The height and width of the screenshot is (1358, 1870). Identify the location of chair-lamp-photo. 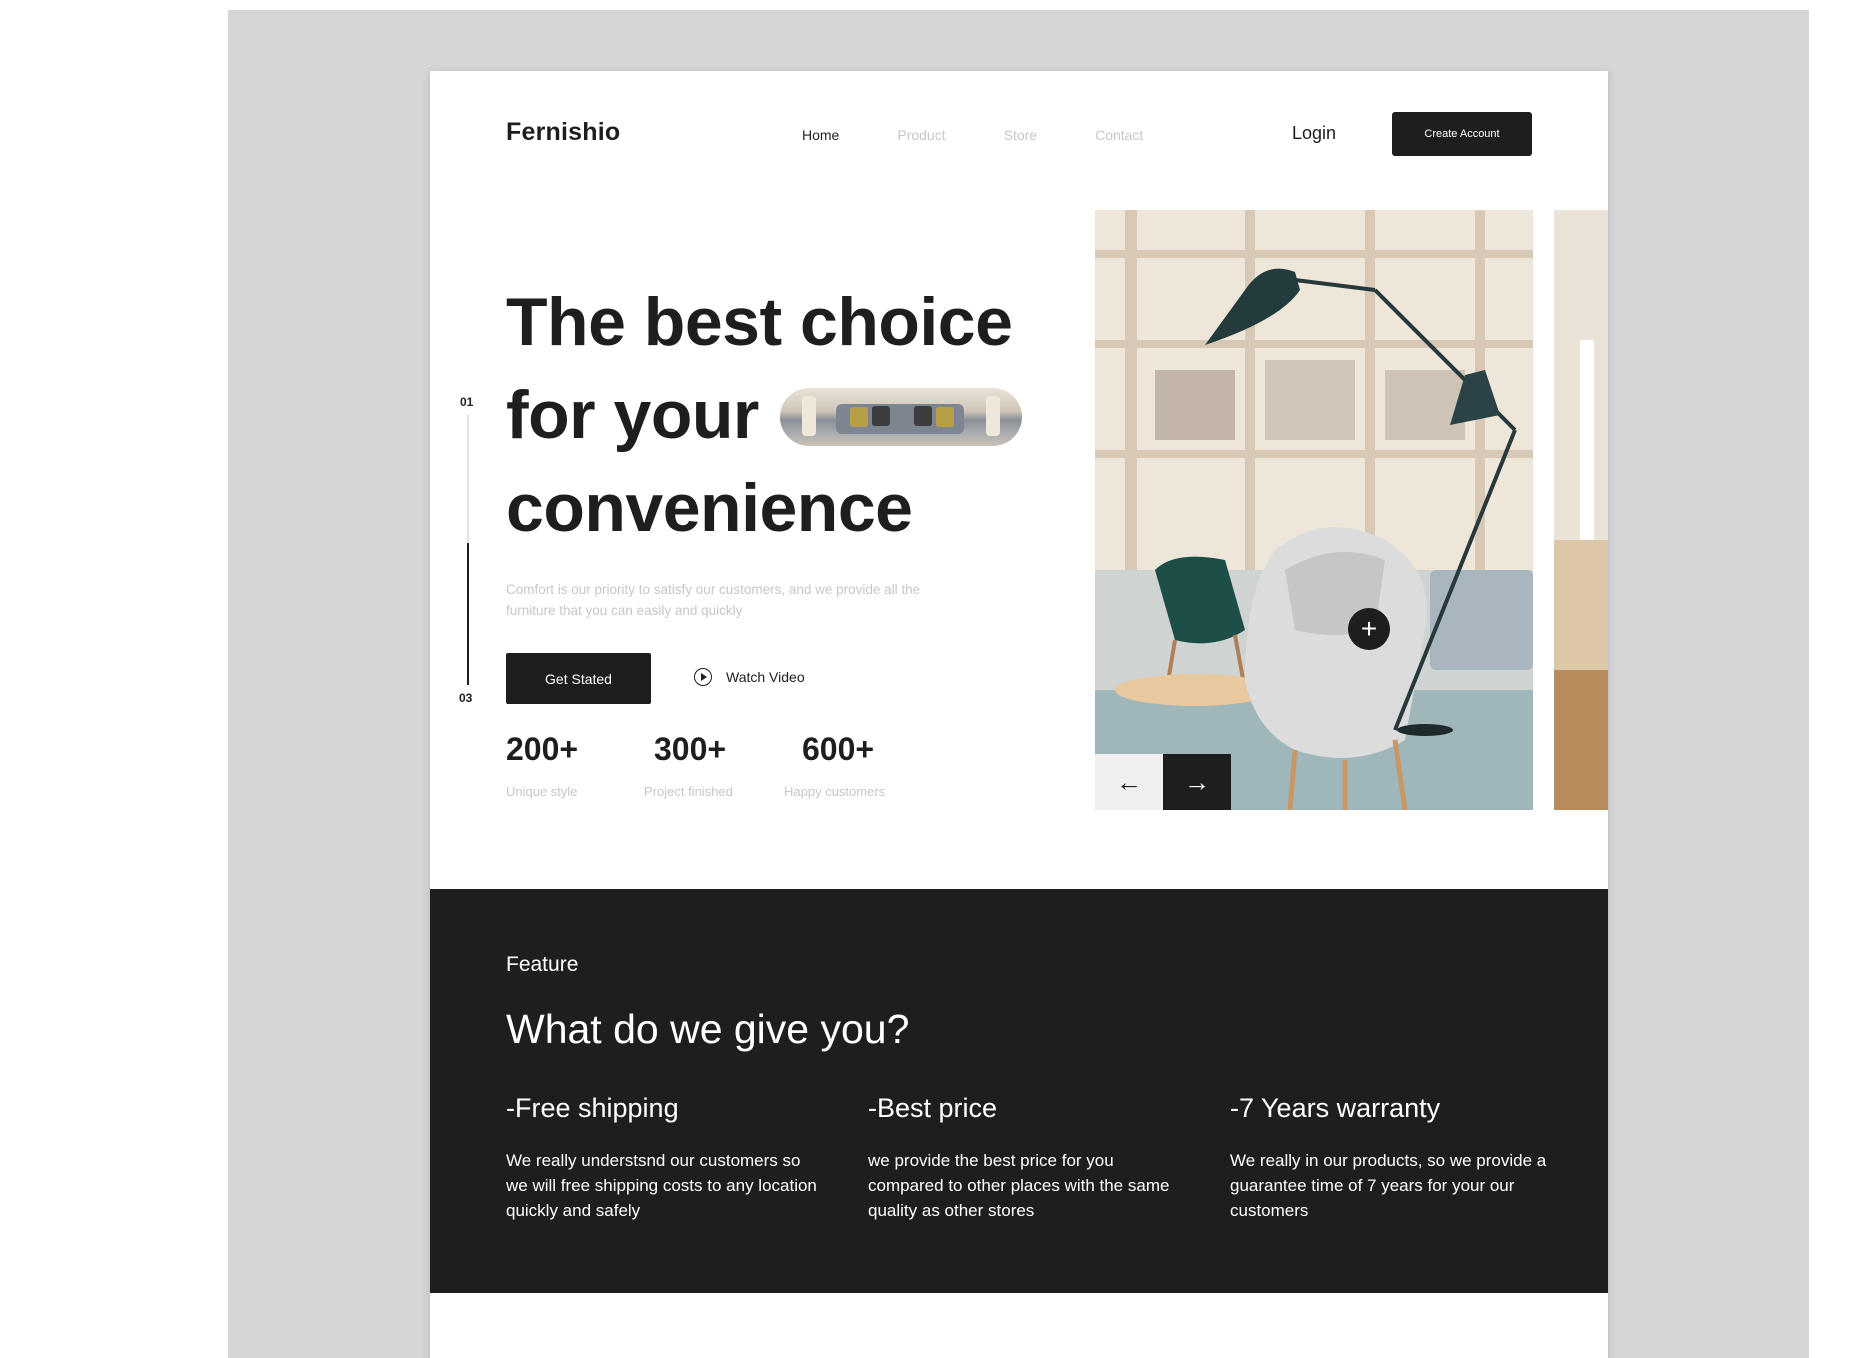
(1314, 510).